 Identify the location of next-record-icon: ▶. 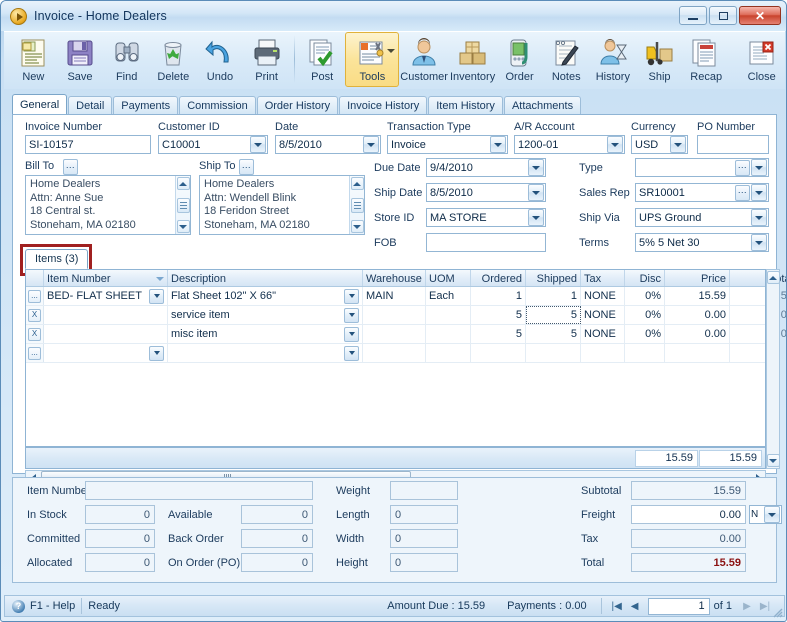
(747, 606).